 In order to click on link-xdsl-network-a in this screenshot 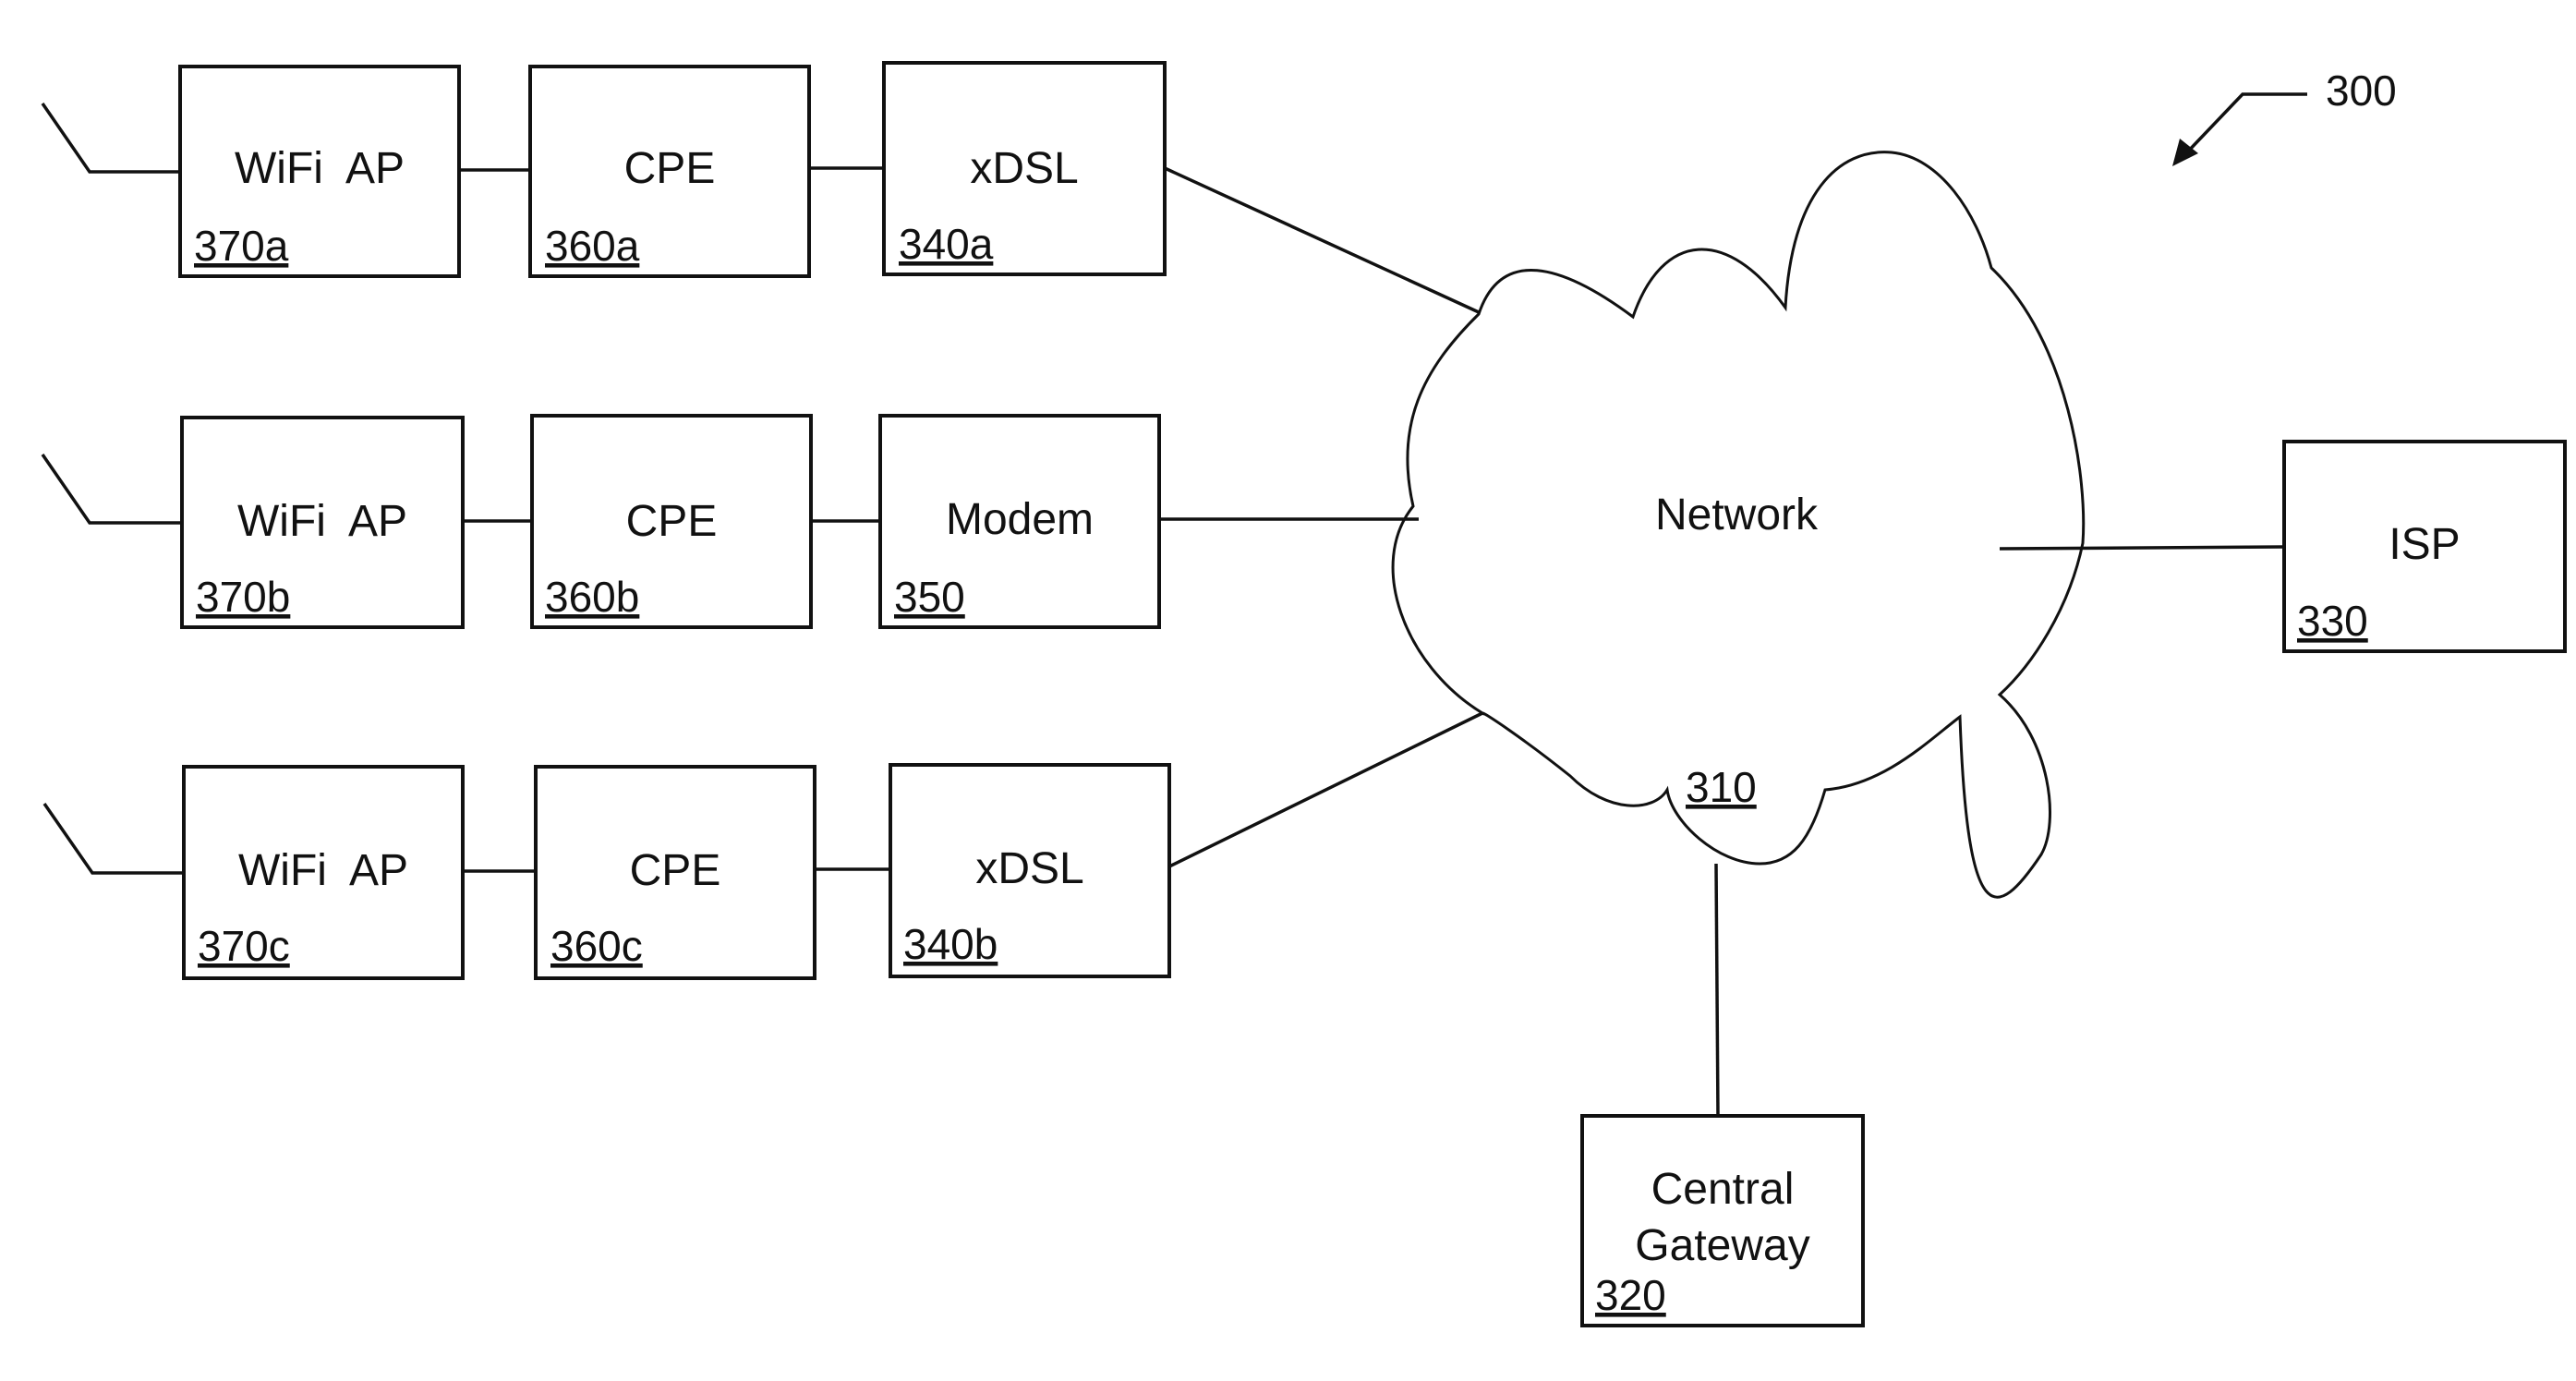, I will do `click(1322, 240)`.